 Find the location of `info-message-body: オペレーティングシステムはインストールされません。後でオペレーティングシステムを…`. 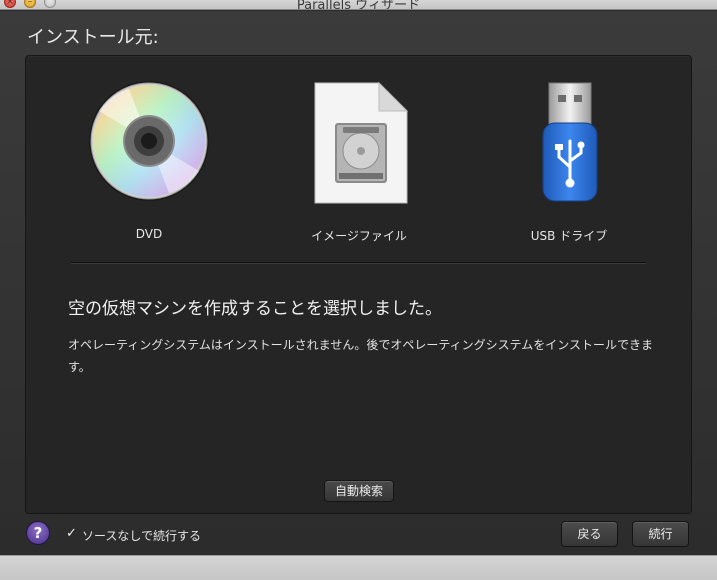

info-message-body: オペレーティングシステムはインストールされません。後でオペレーティングシステムを… is located at coordinates (361, 356).